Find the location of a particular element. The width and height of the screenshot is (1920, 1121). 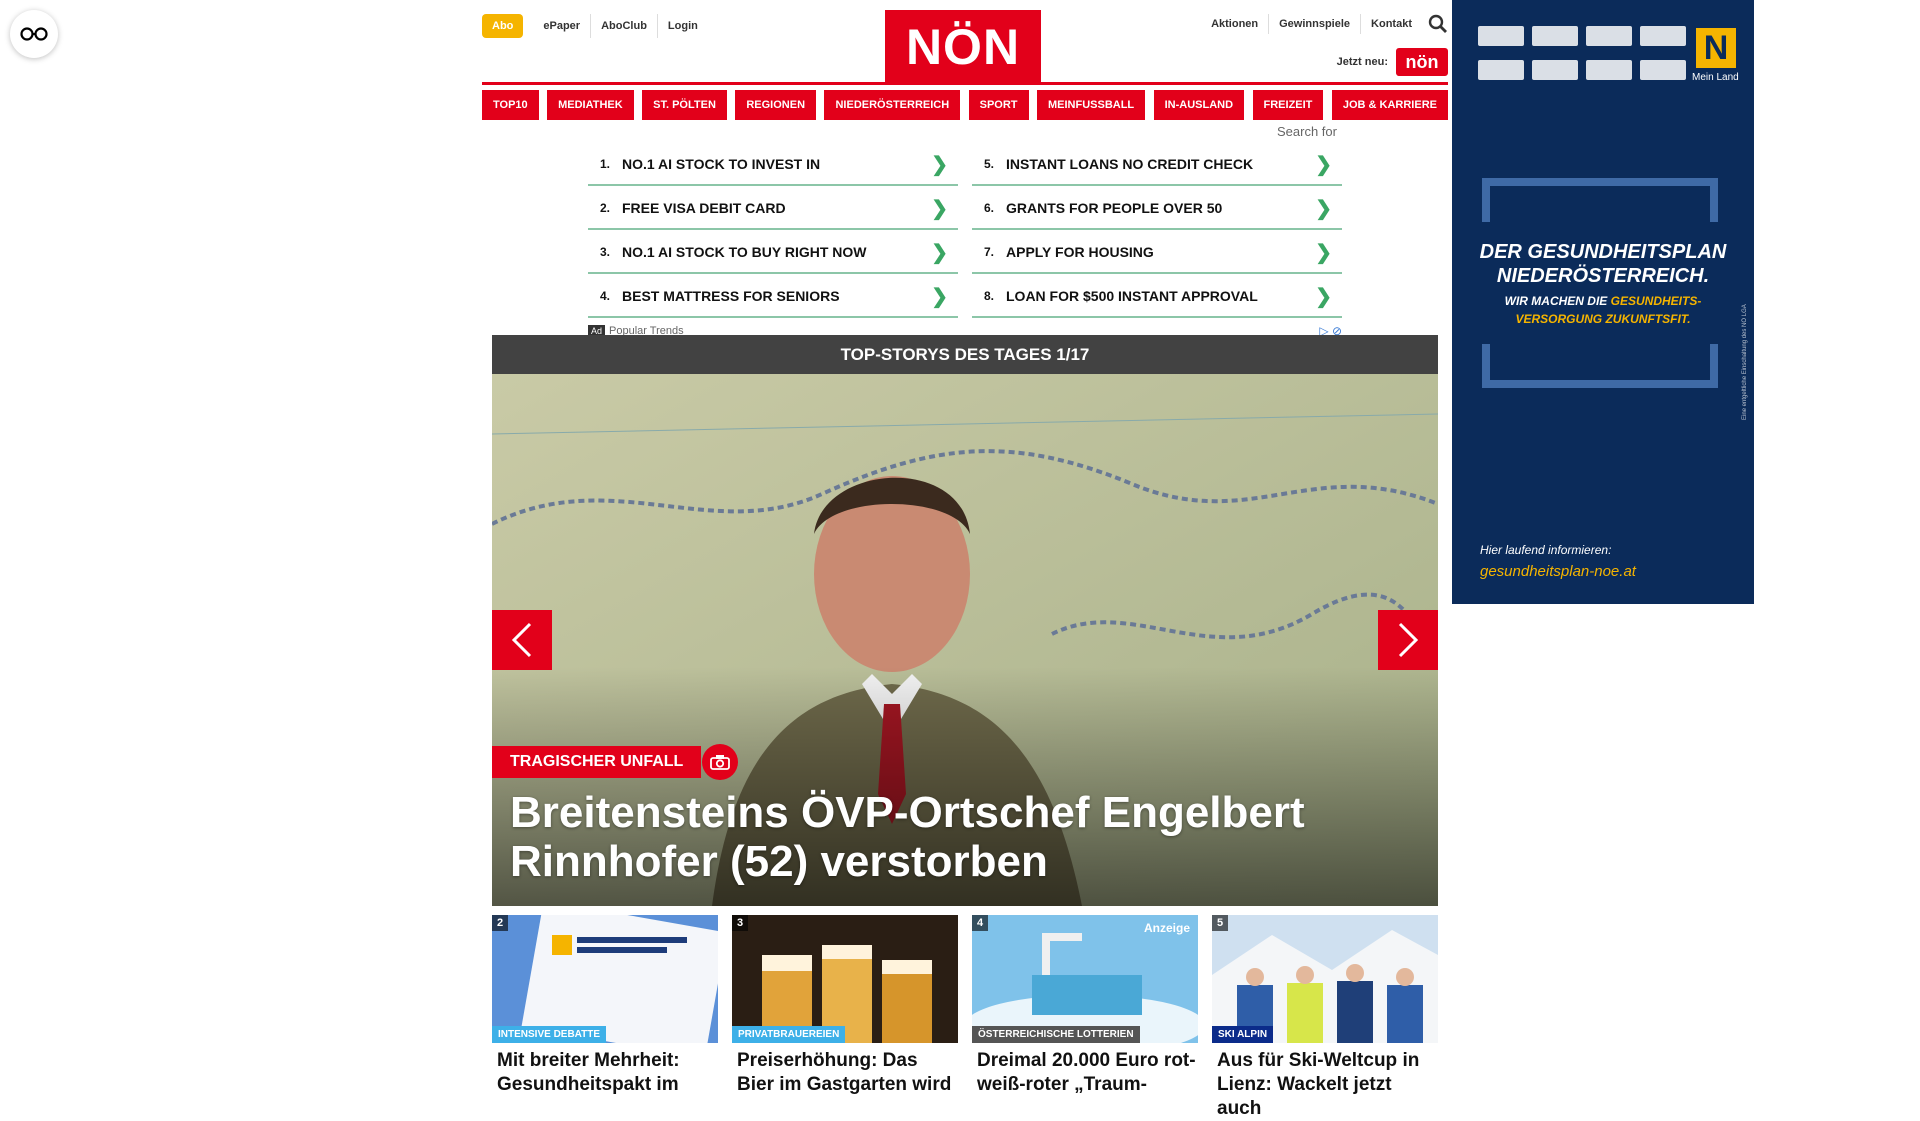

ad-link: 5. INSTANT LOANS NO CREDIT CHECK ❯ is located at coordinates (1157, 165).